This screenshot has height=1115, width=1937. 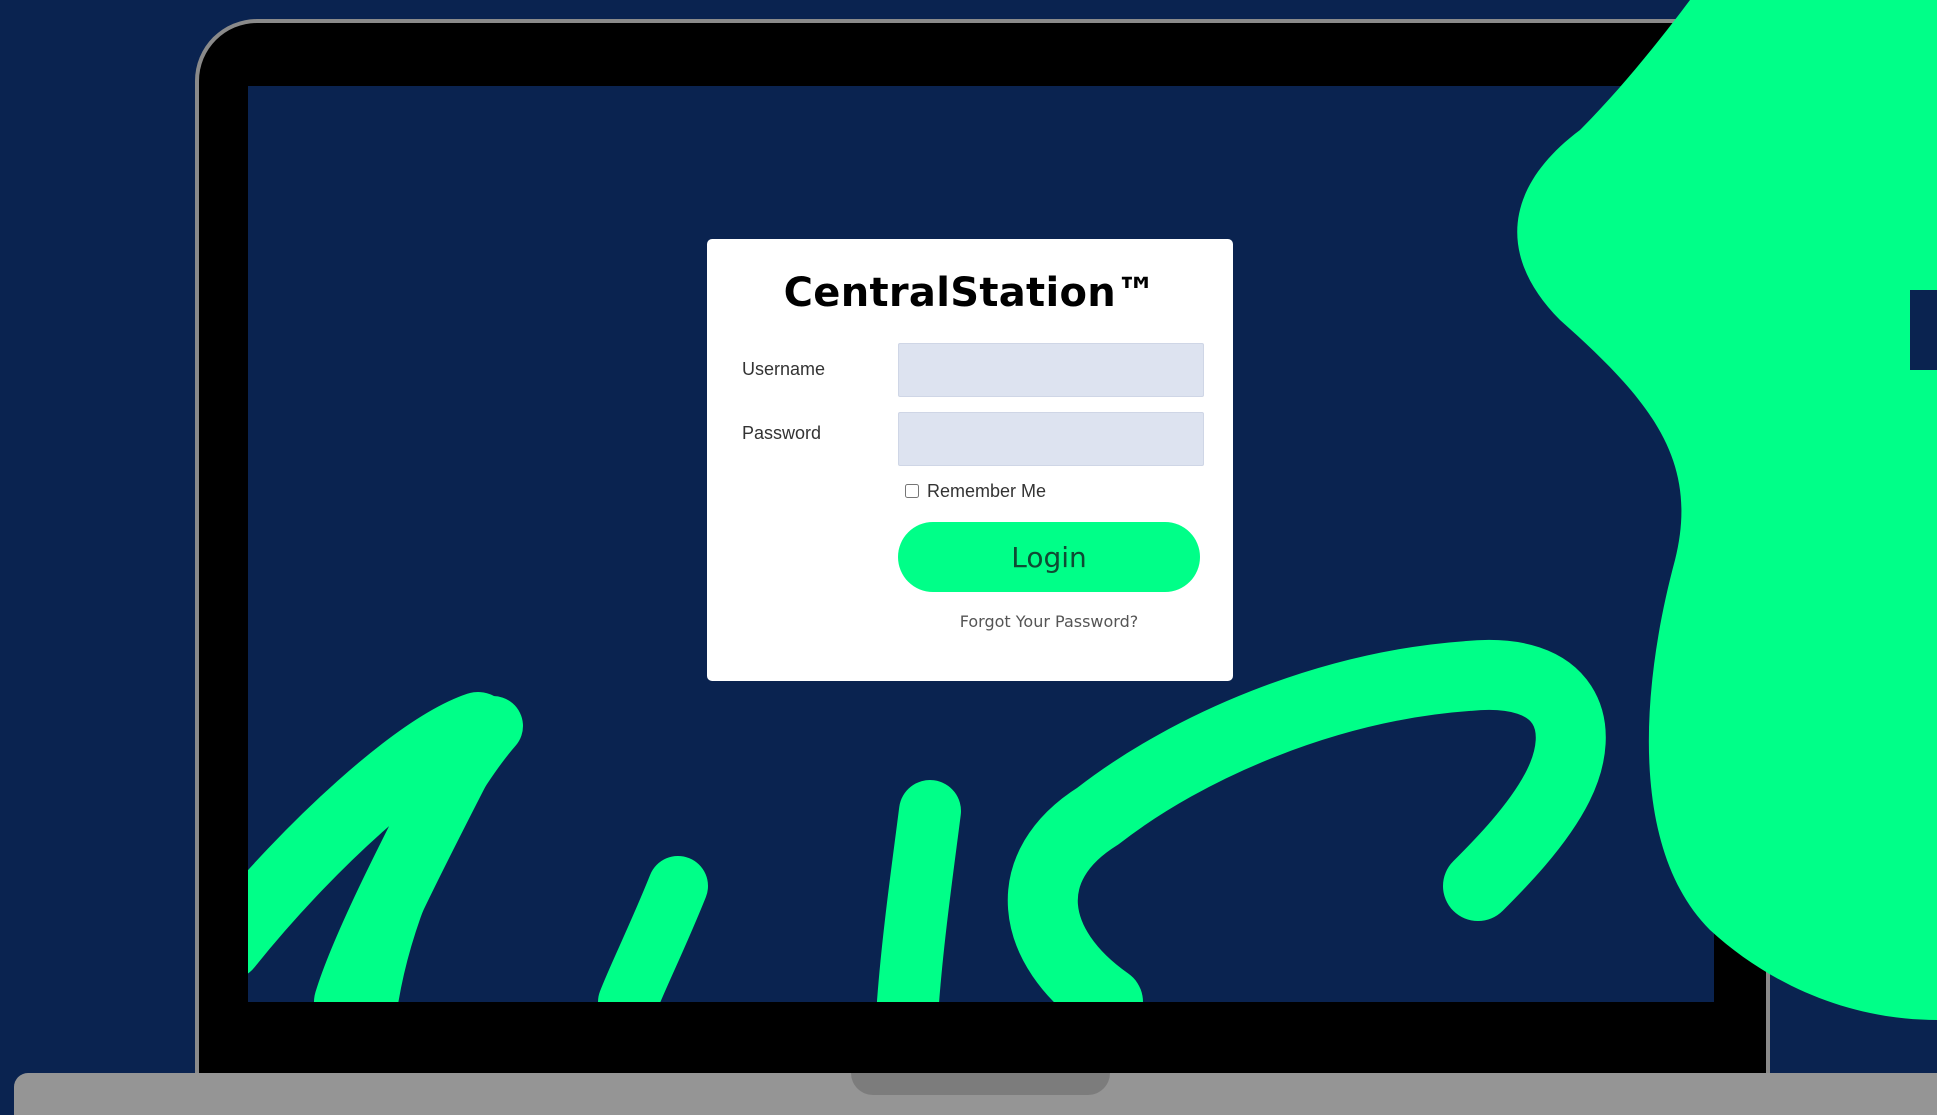 What do you see at coordinates (1051, 370) in the screenshot?
I see `username-input` at bounding box center [1051, 370].